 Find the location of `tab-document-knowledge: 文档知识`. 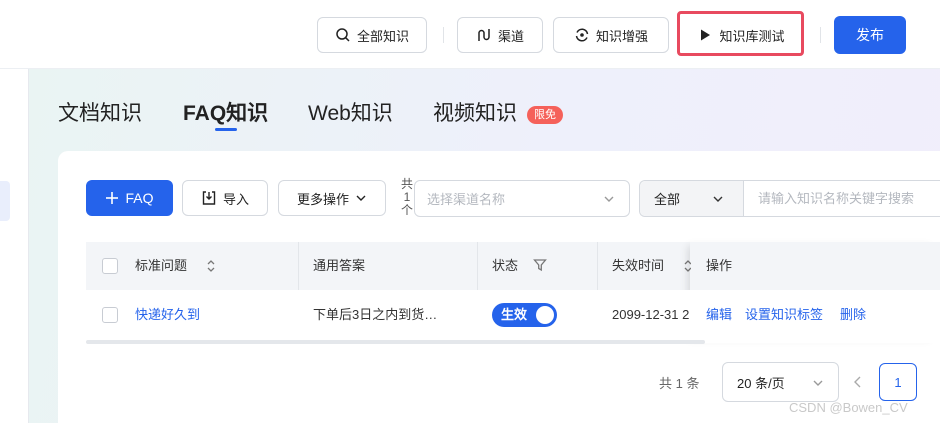

tab-document-knowledge: 文档知识 is located at coordinates (100, 114).